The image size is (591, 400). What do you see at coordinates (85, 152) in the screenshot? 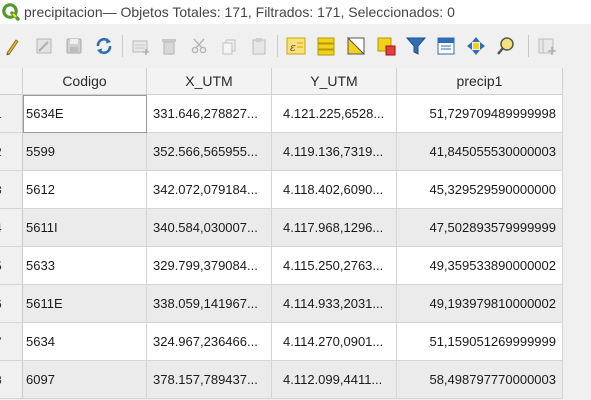
I see `cell-codigo: 5599` at bounding box center [85, 152].